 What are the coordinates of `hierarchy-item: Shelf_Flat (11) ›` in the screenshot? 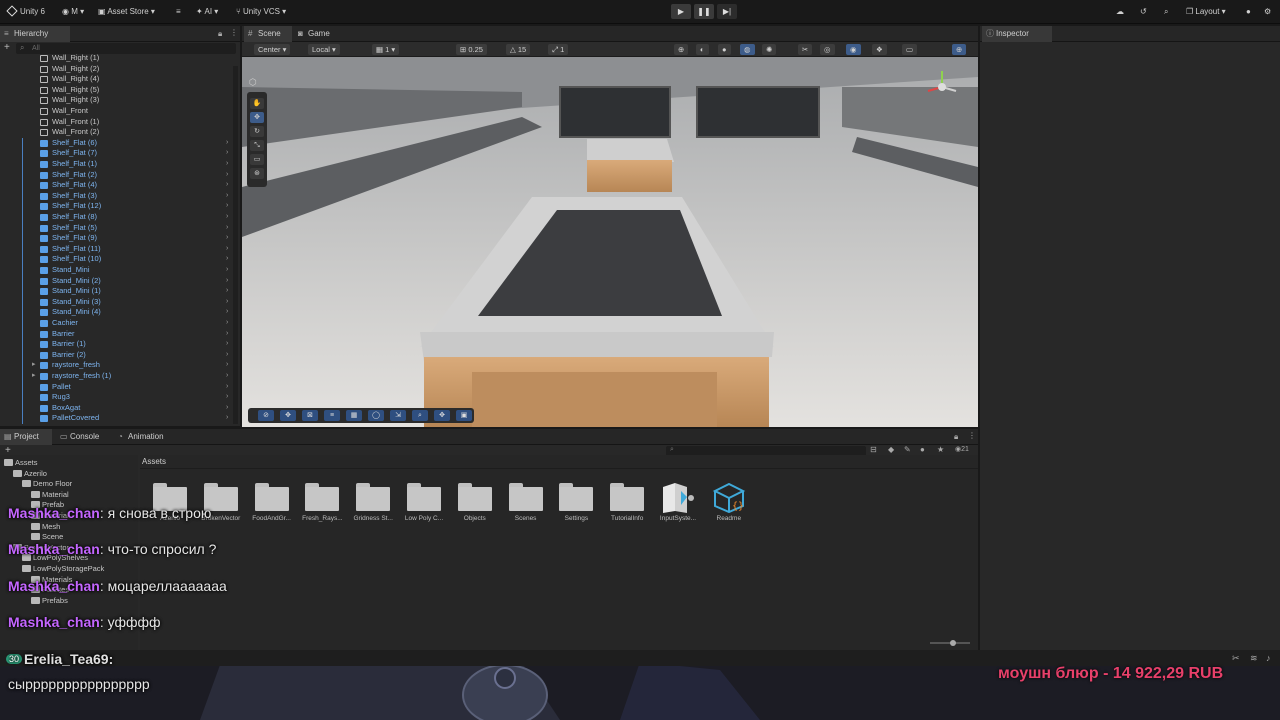 It's located at (116, 249).